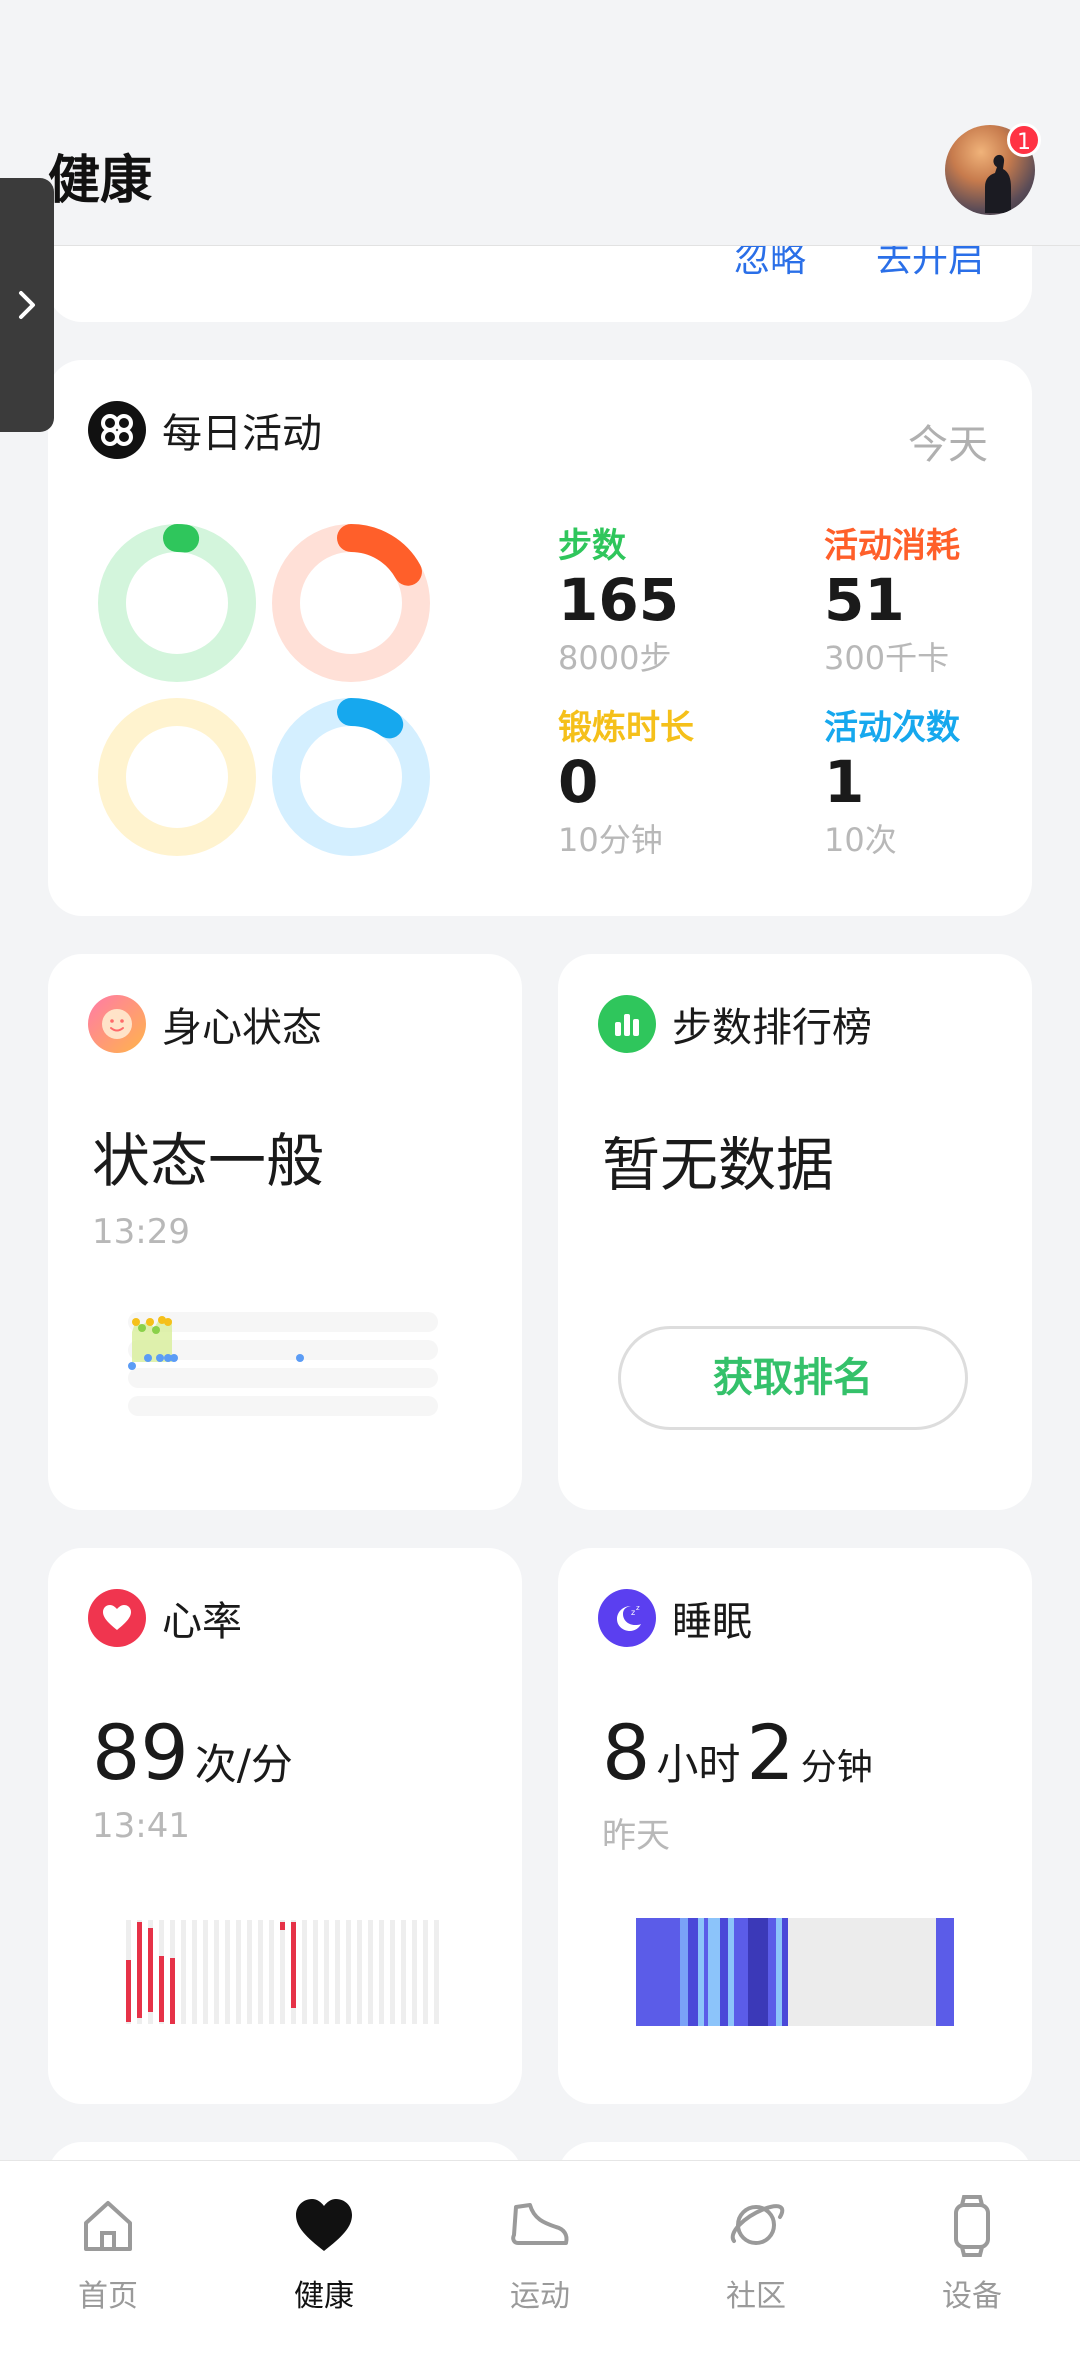 The image size is (1080, 2377). What do you see at coordinates (108, 2226) in the screenshot?
I see `home-icon` at bounding box center [108, 2226].